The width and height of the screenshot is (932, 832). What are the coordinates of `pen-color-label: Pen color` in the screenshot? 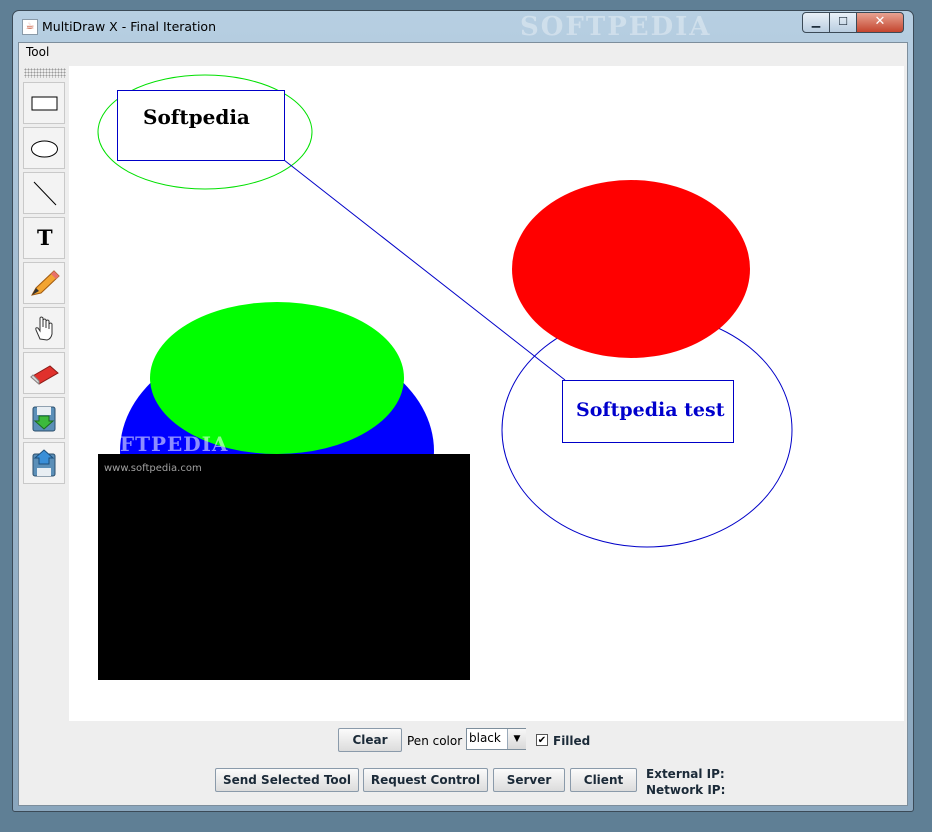 It's located at (435, 741).